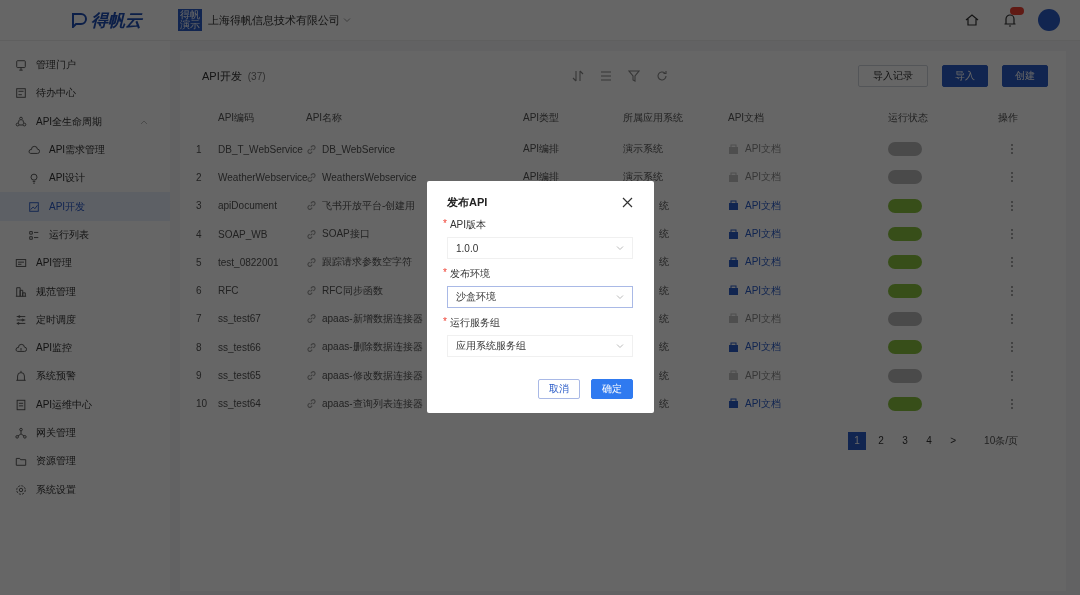  I want to click on gear-icon, so click(21, 489).